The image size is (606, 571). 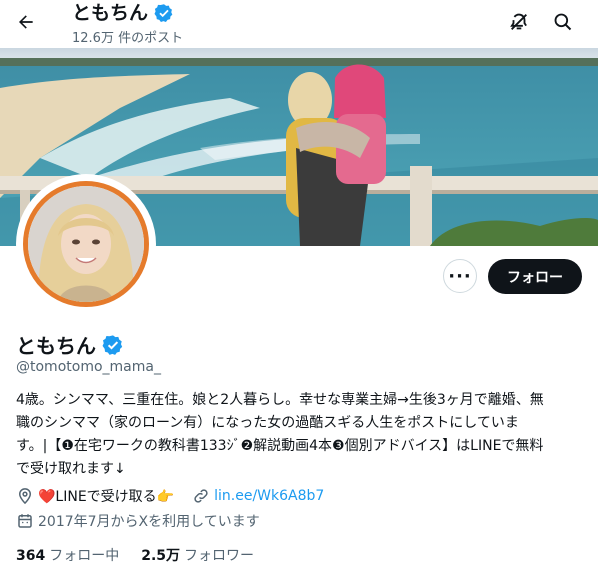 I want to click on following-label: フォロー中, so click(x=84, y=556).